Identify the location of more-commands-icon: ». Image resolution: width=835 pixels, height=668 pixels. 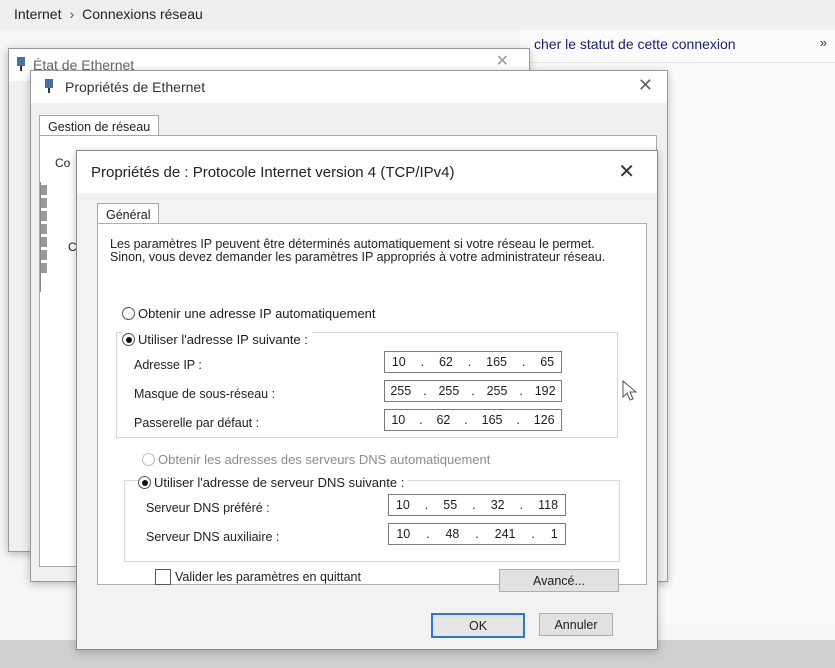
(823, 42).